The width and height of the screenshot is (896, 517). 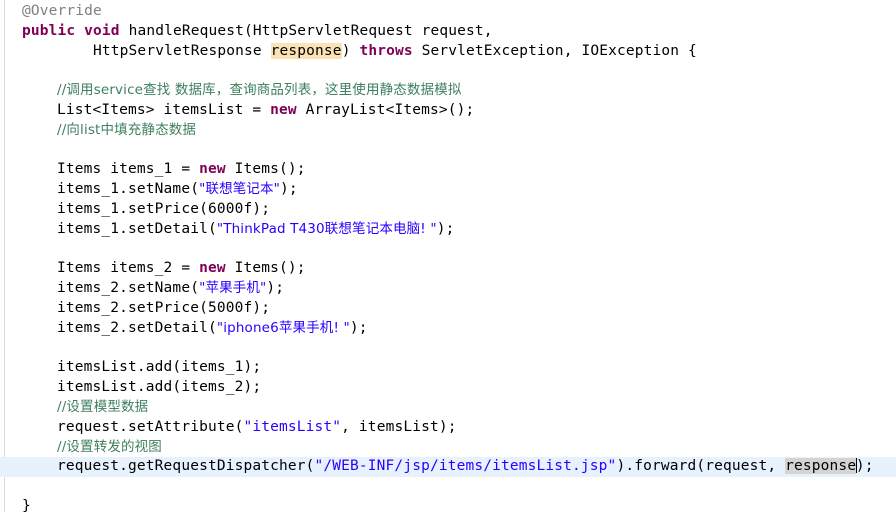 What do you see at coordinates (292, 426) in the screenshot?
I see `string-itemslist-attribute: "itemsList"` at bounding box center [292, 426].